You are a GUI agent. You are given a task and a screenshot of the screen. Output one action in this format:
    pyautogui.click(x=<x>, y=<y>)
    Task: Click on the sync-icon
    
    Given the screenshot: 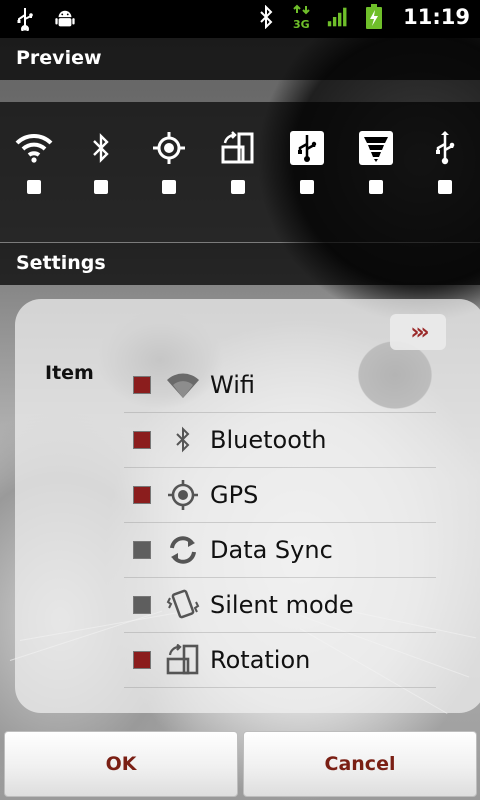 What is the action you would take?
    pyautogui.click(x=183, y=550)
    